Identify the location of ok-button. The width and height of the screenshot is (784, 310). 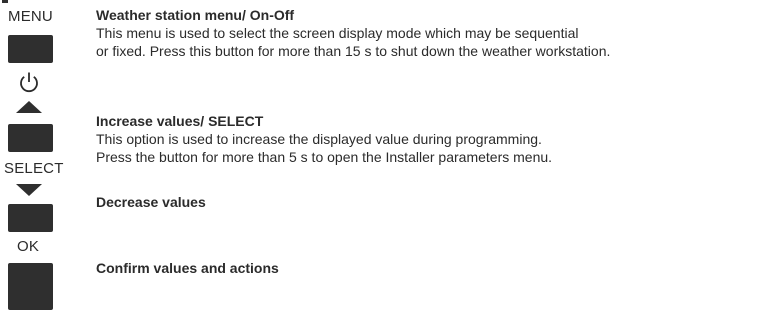
(30, 286).